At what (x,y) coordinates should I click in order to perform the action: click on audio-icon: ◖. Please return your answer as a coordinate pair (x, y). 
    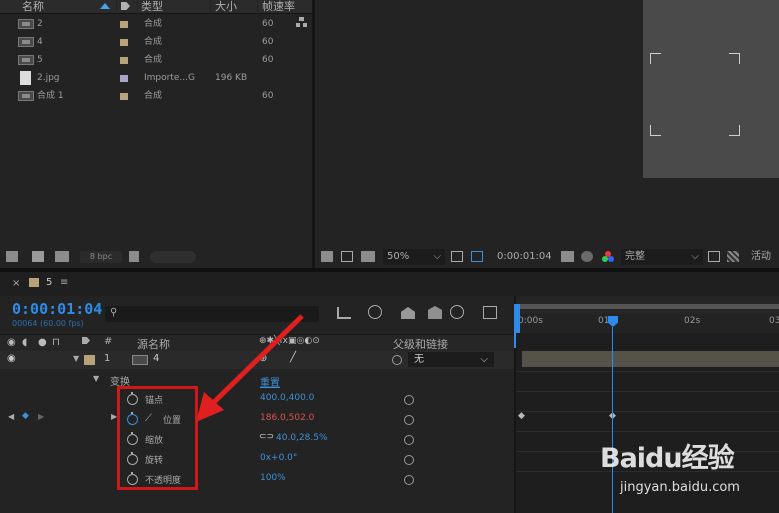
    Looking at the image, I should click on (24, 342).